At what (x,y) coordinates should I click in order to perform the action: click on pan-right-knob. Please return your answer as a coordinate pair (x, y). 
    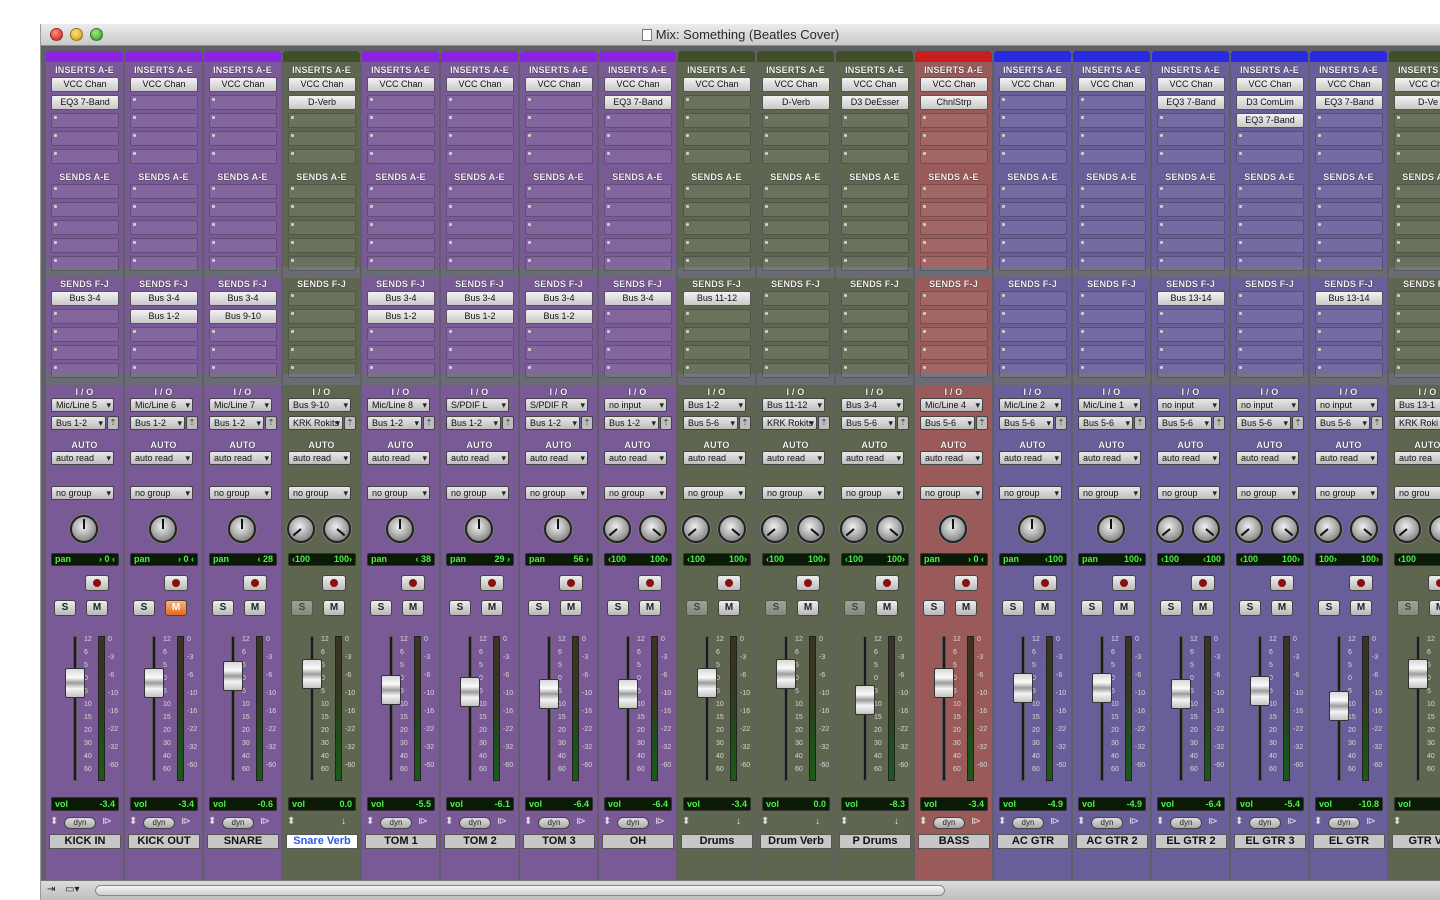
    Looking at the image, I should click on (732, 529).